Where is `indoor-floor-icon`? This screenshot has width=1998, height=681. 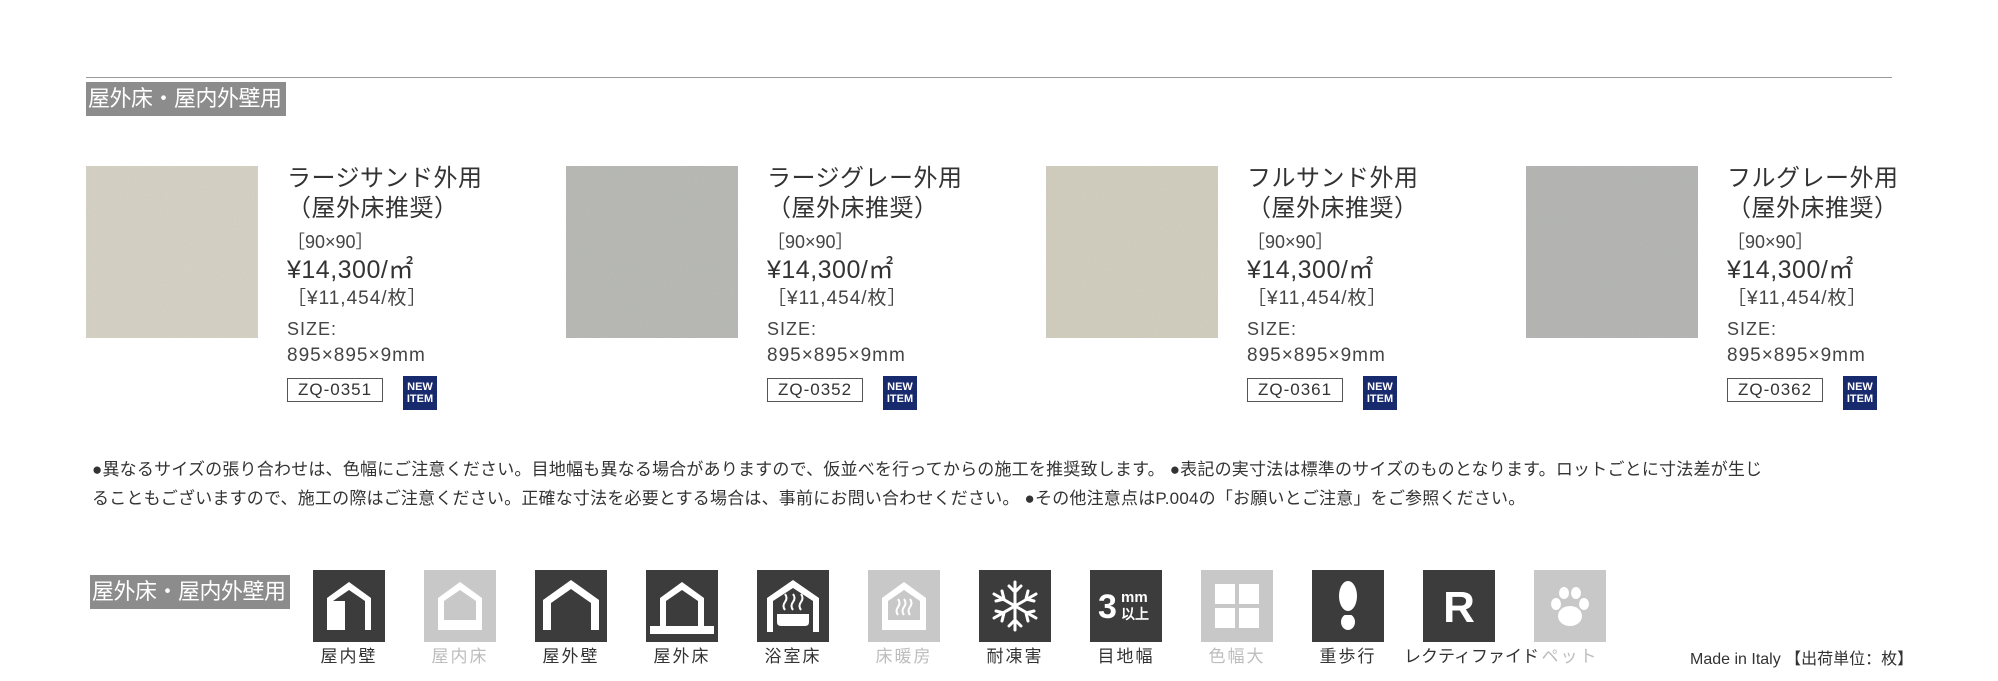
indoor-floor-icon is located at coordinates (460, 606).